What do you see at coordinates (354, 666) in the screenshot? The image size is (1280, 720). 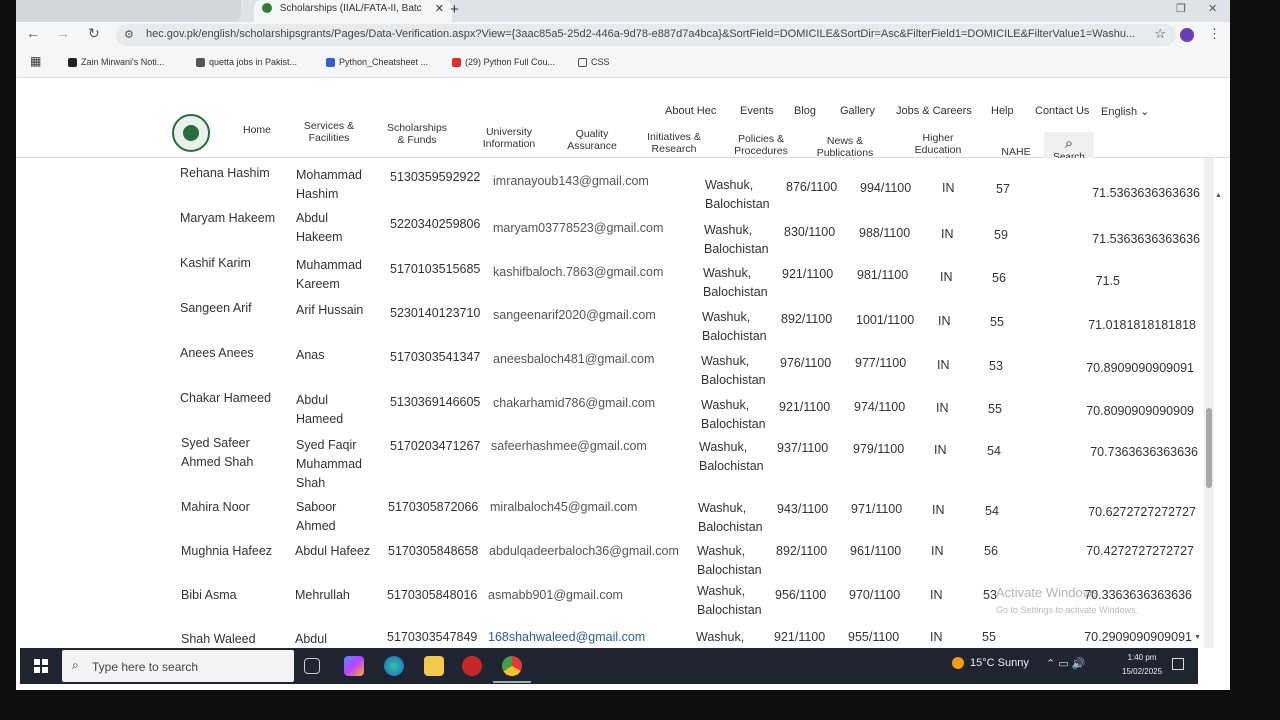 I see `copilot-icon` at bounding box center [354, 666].